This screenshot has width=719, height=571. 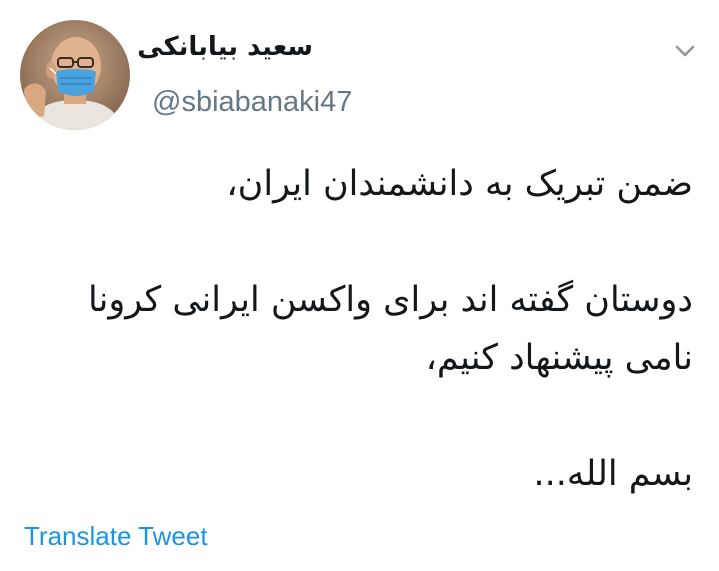 I want to click on translate-tweet-link: Translate Tweet, so click(x=116, y=536).